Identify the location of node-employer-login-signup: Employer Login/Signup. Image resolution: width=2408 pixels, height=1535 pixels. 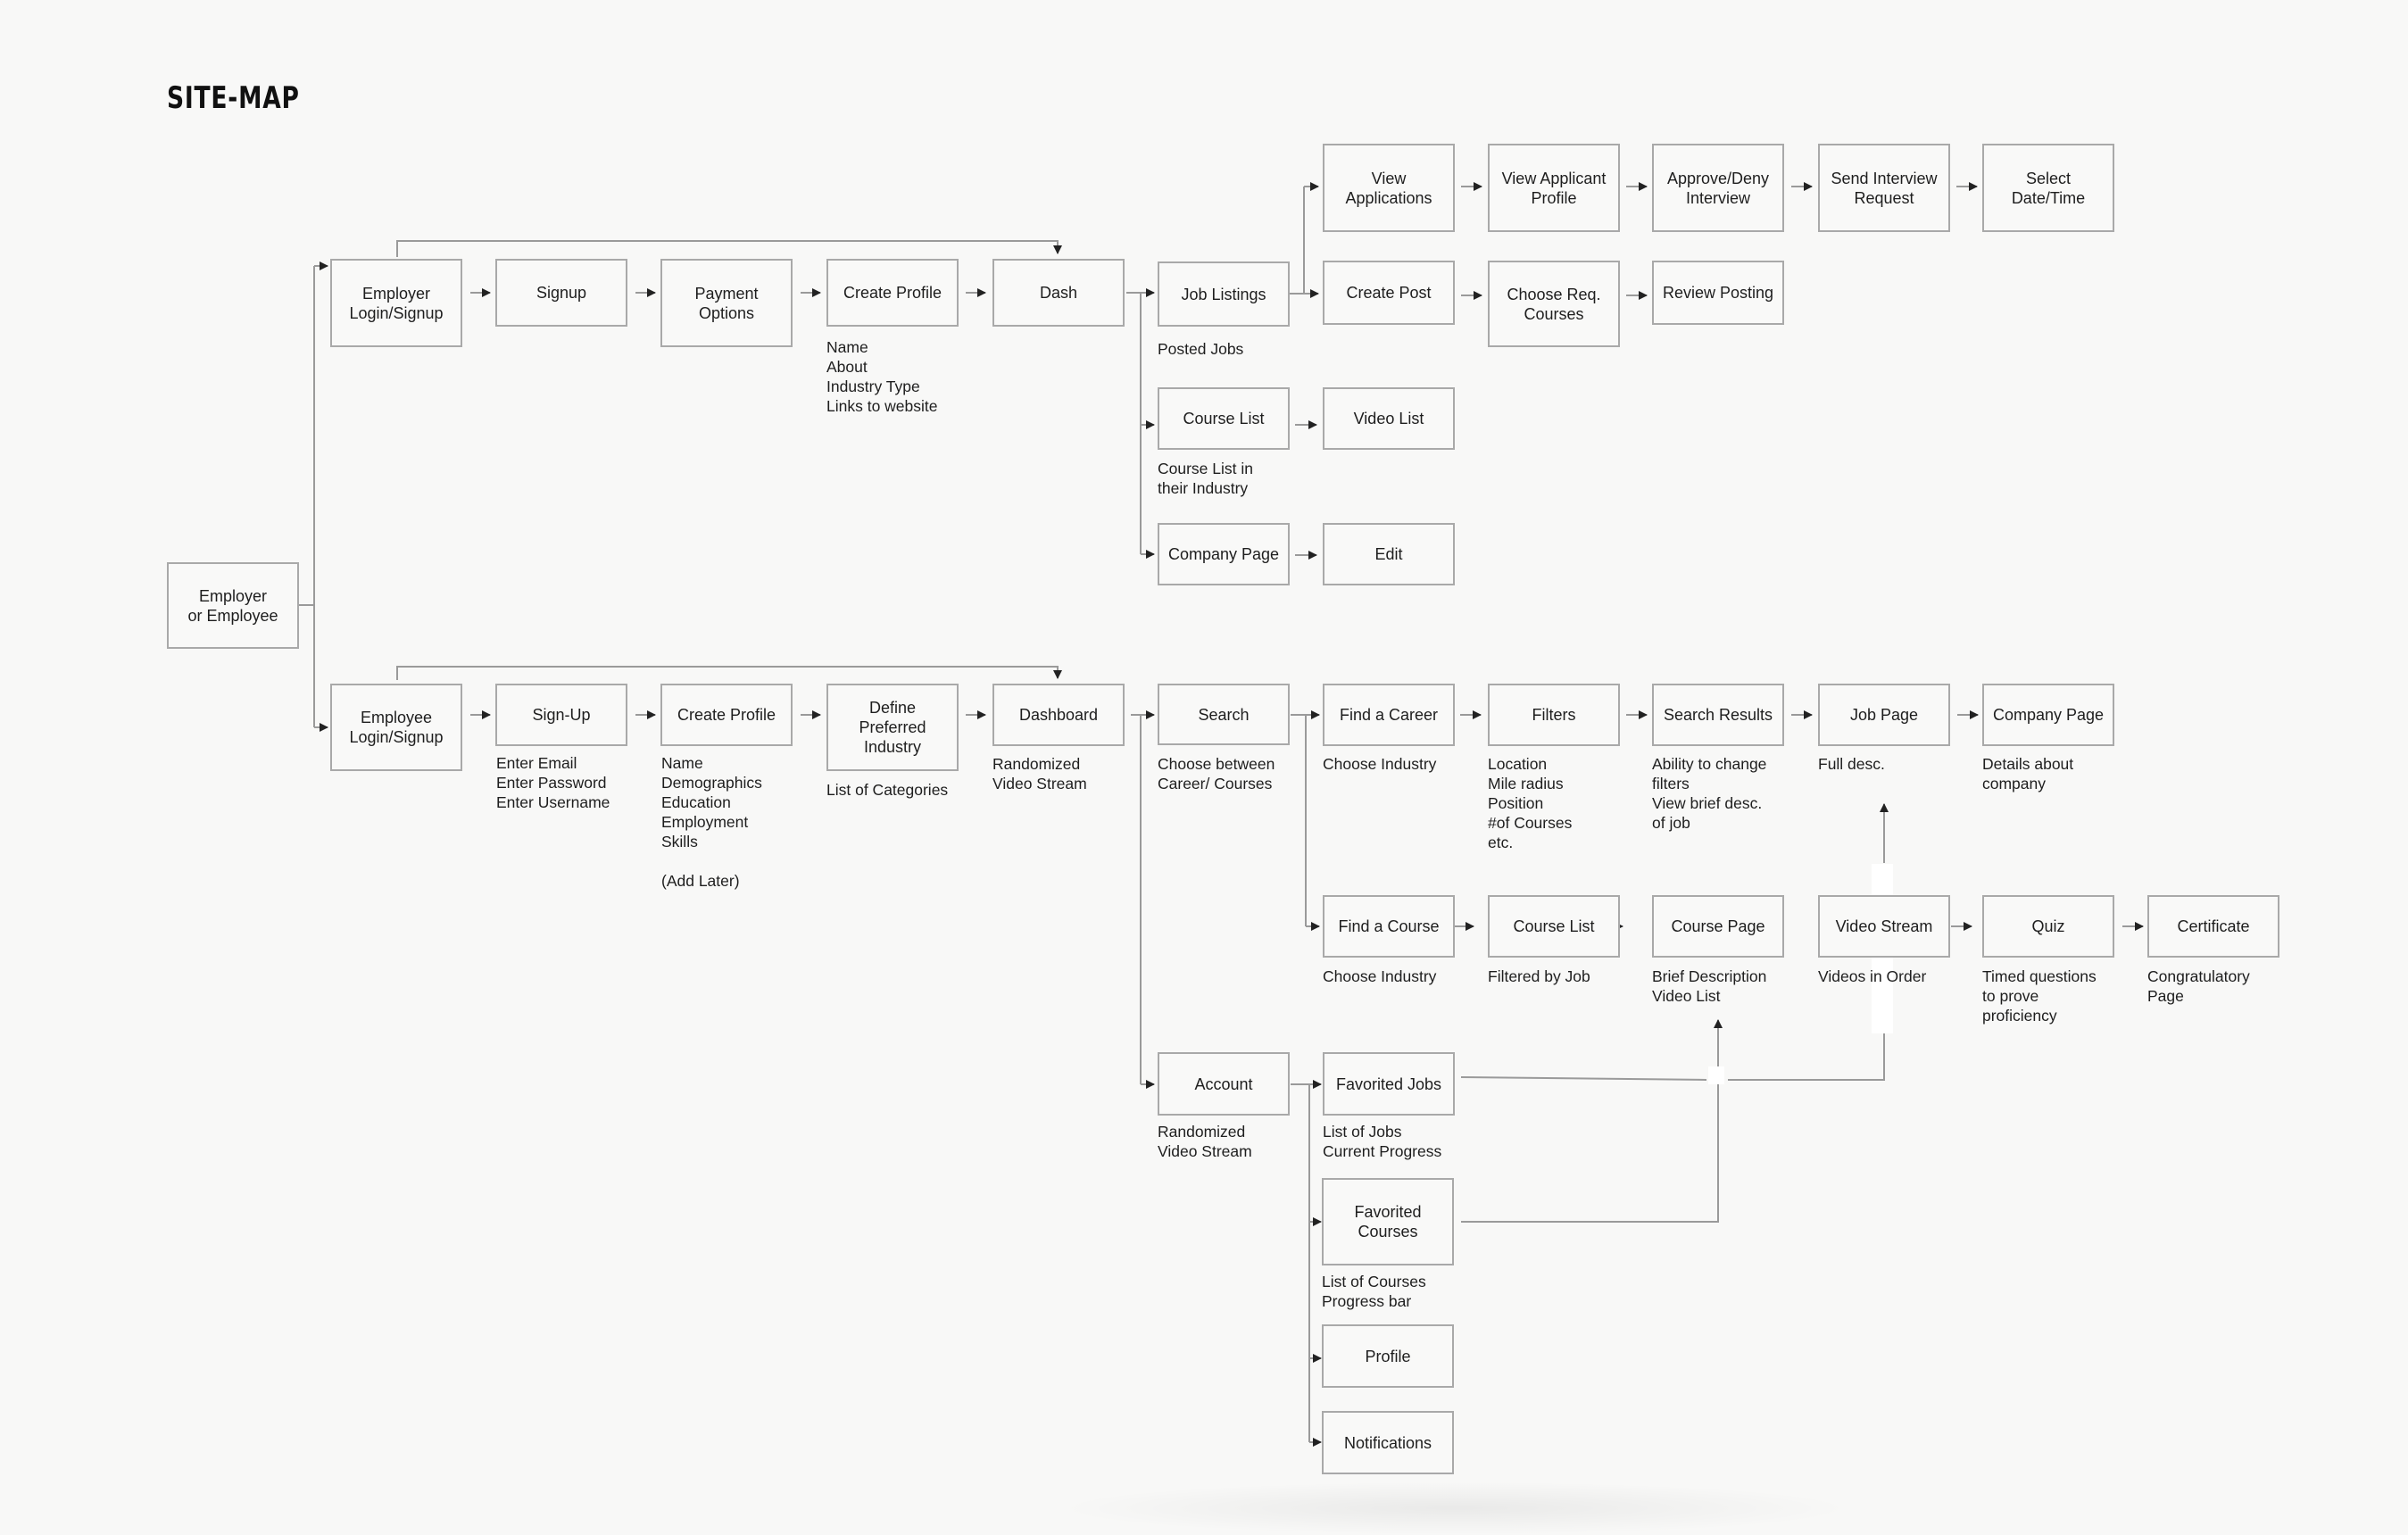
(396, 303).